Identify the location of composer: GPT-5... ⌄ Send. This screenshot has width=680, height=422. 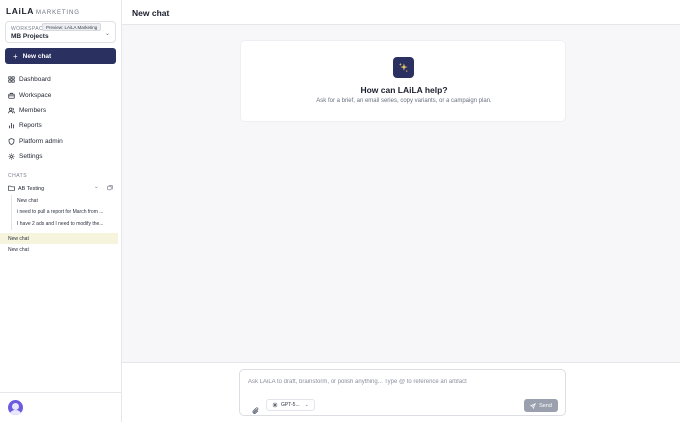
(402, 392).